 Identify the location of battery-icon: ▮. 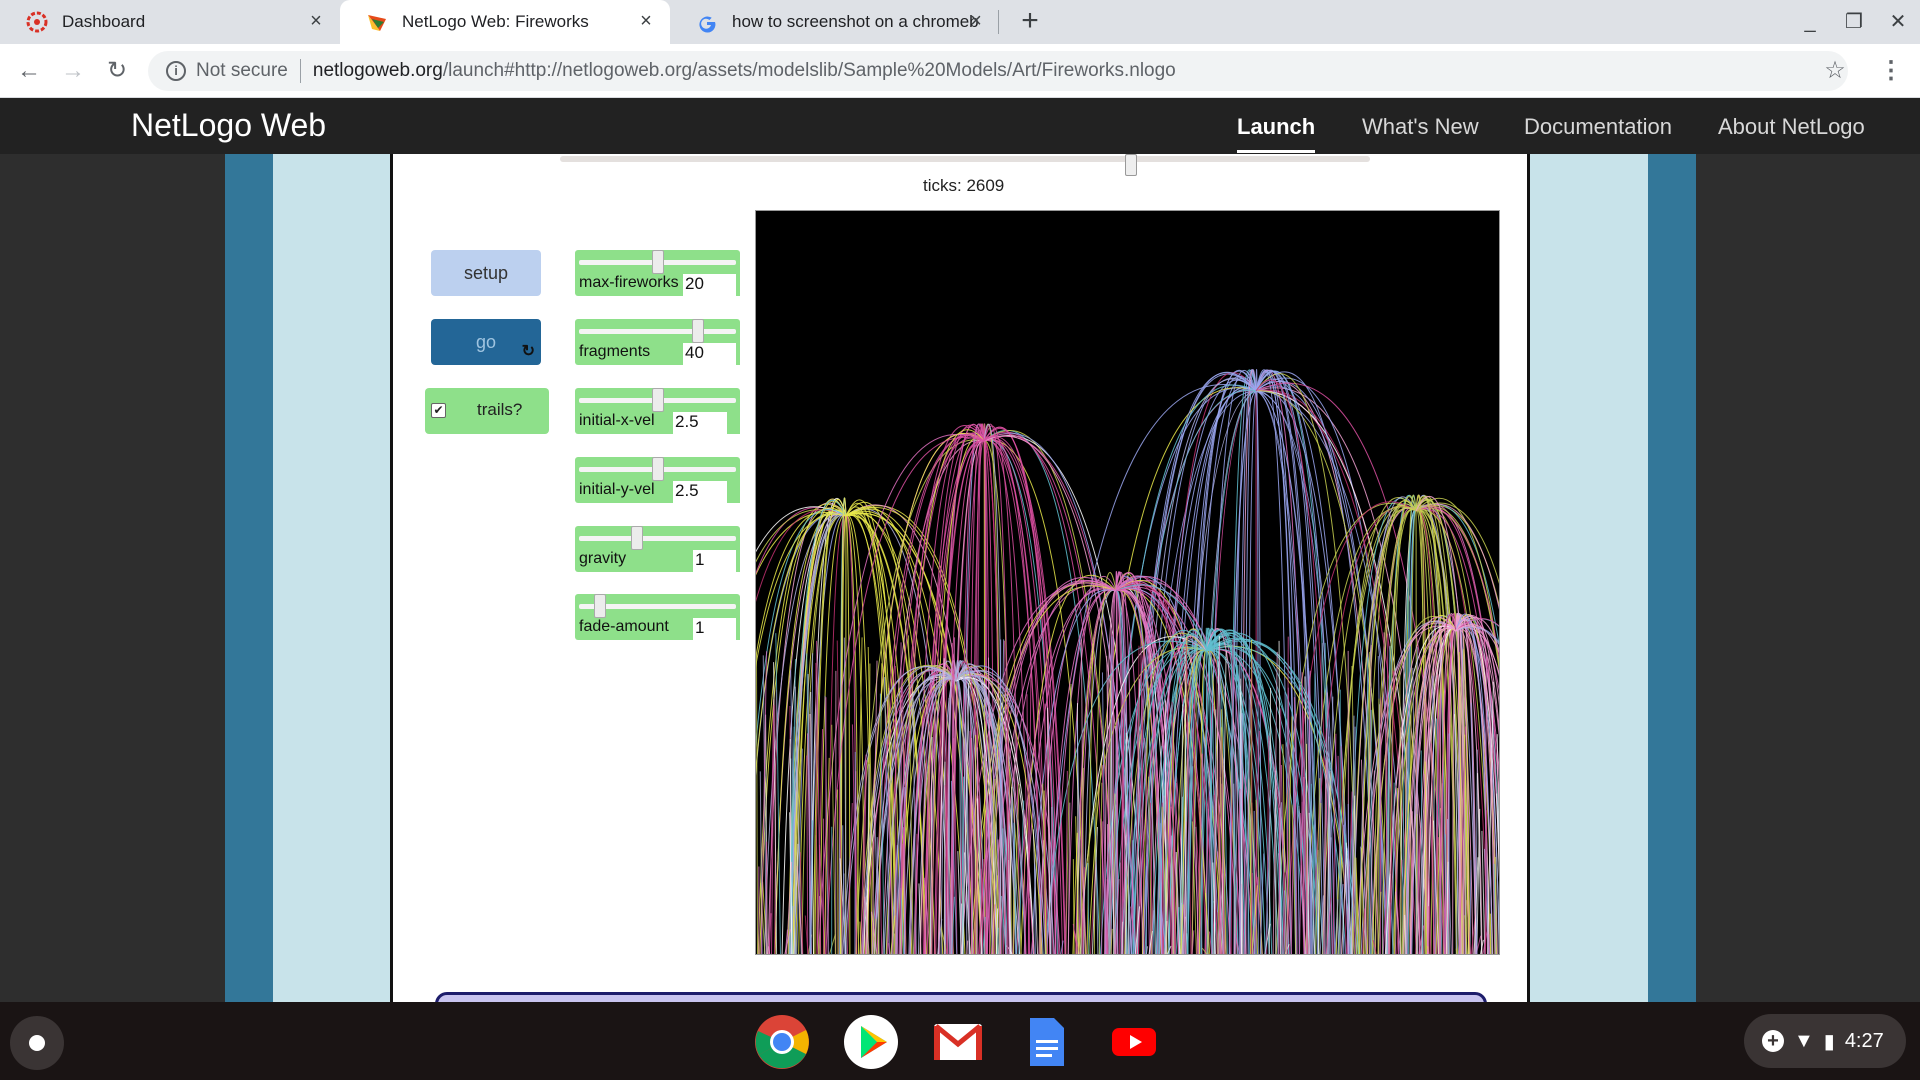
(1829, 1041).